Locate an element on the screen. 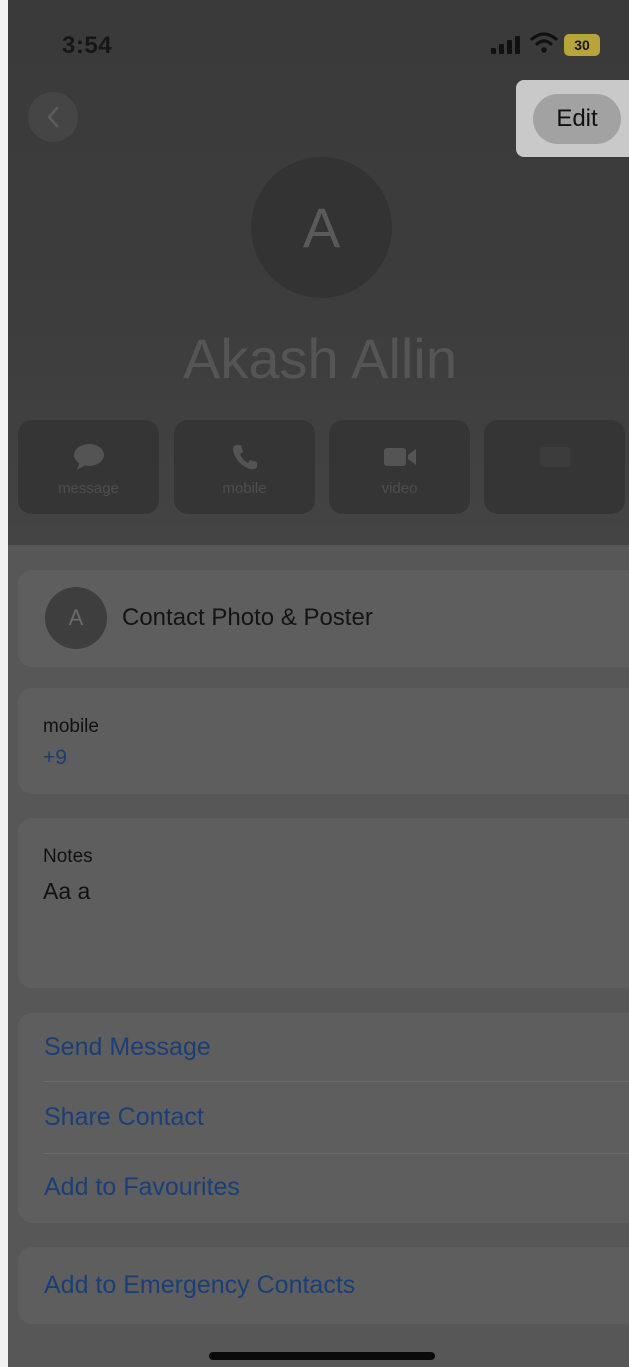  mail-icon is located at coordinates (554, 457).